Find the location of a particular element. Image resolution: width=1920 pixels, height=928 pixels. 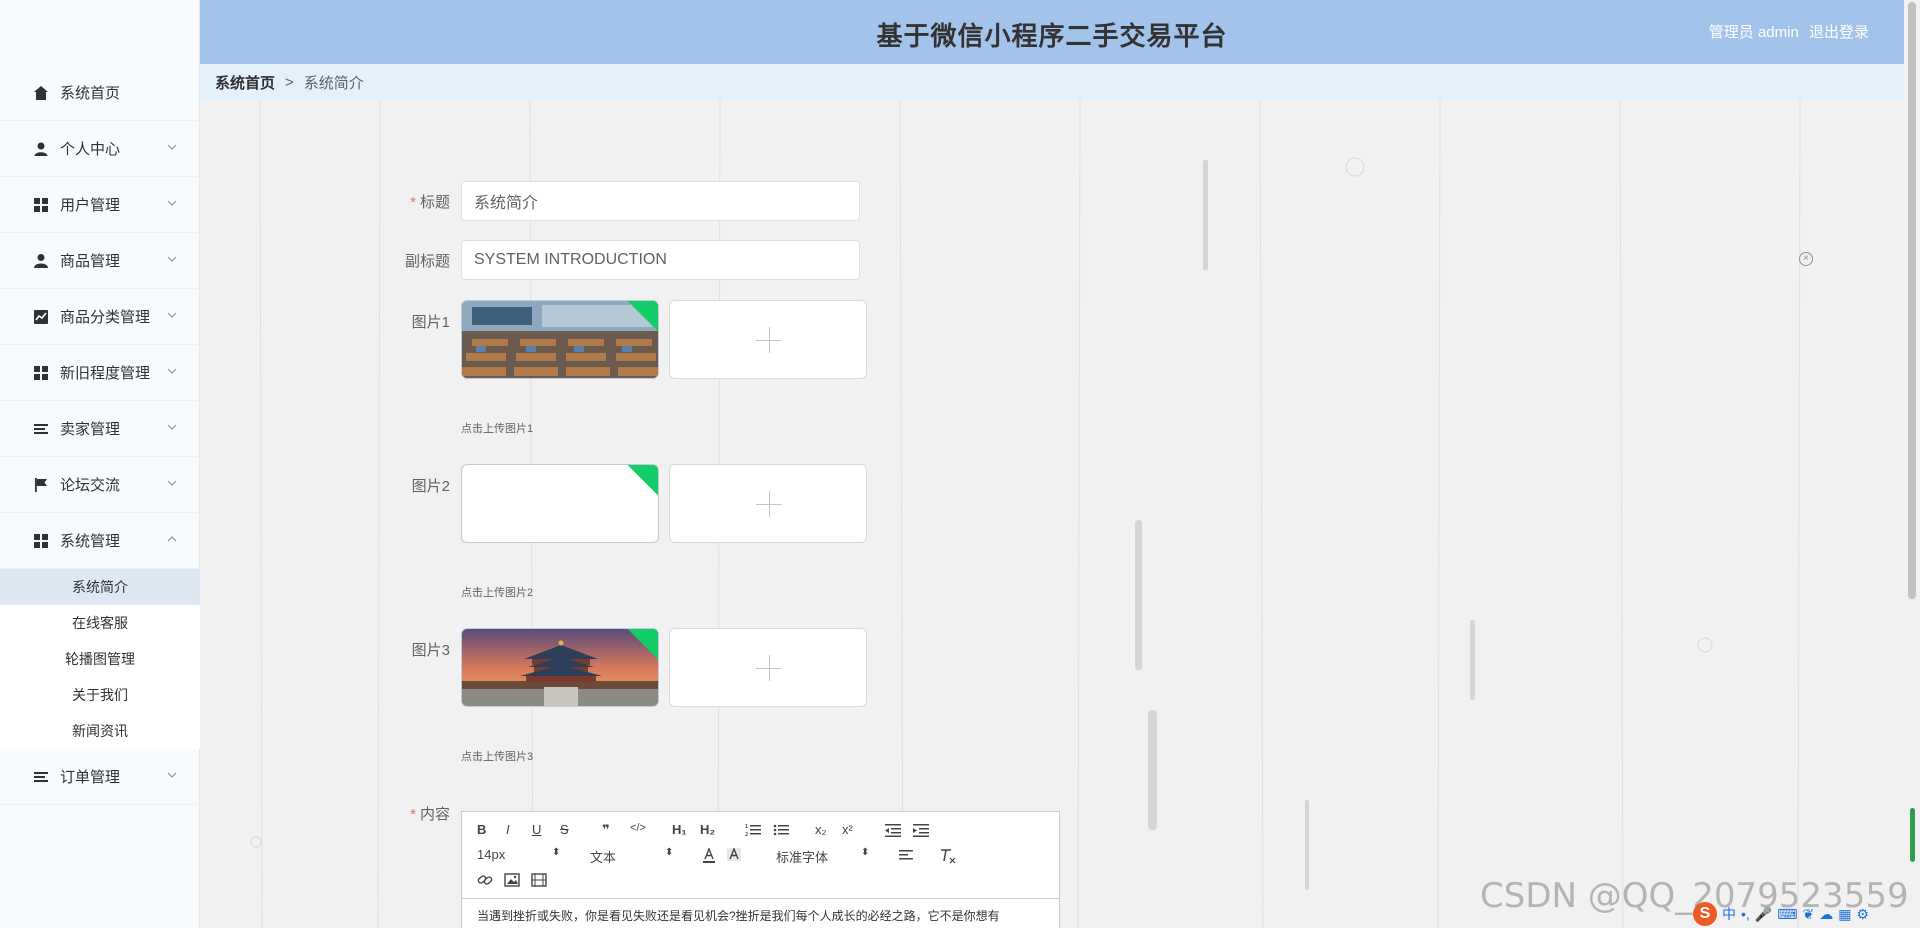

submenu-item-carousel: 轮播图管理 is located at coordinates (100, 659).